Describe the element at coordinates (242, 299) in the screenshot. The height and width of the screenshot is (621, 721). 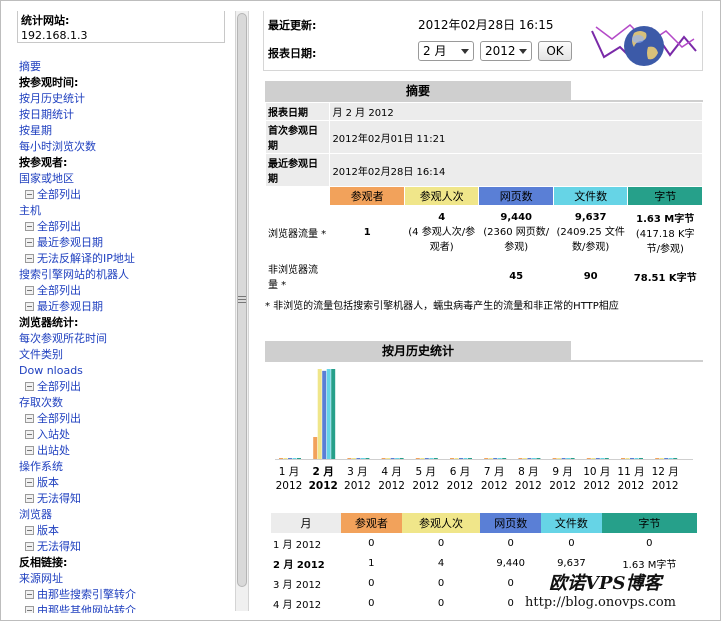
I see `frame-resize-grip-icon` at that location.